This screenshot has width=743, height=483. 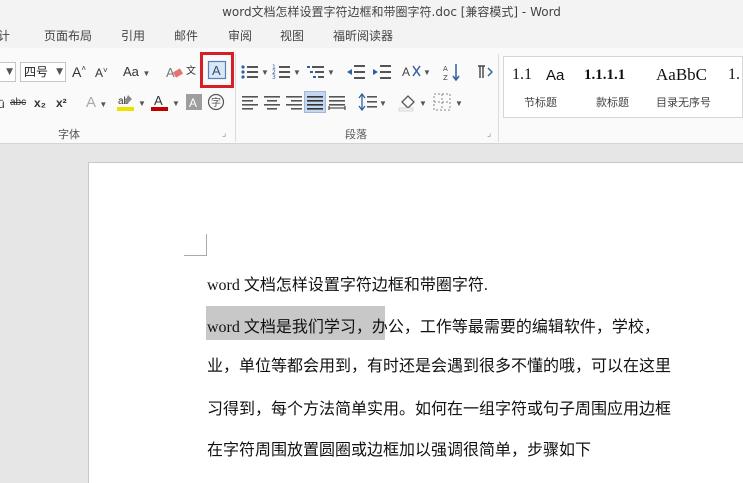 I want to click on justify-icon, so click(x=315, y=102).